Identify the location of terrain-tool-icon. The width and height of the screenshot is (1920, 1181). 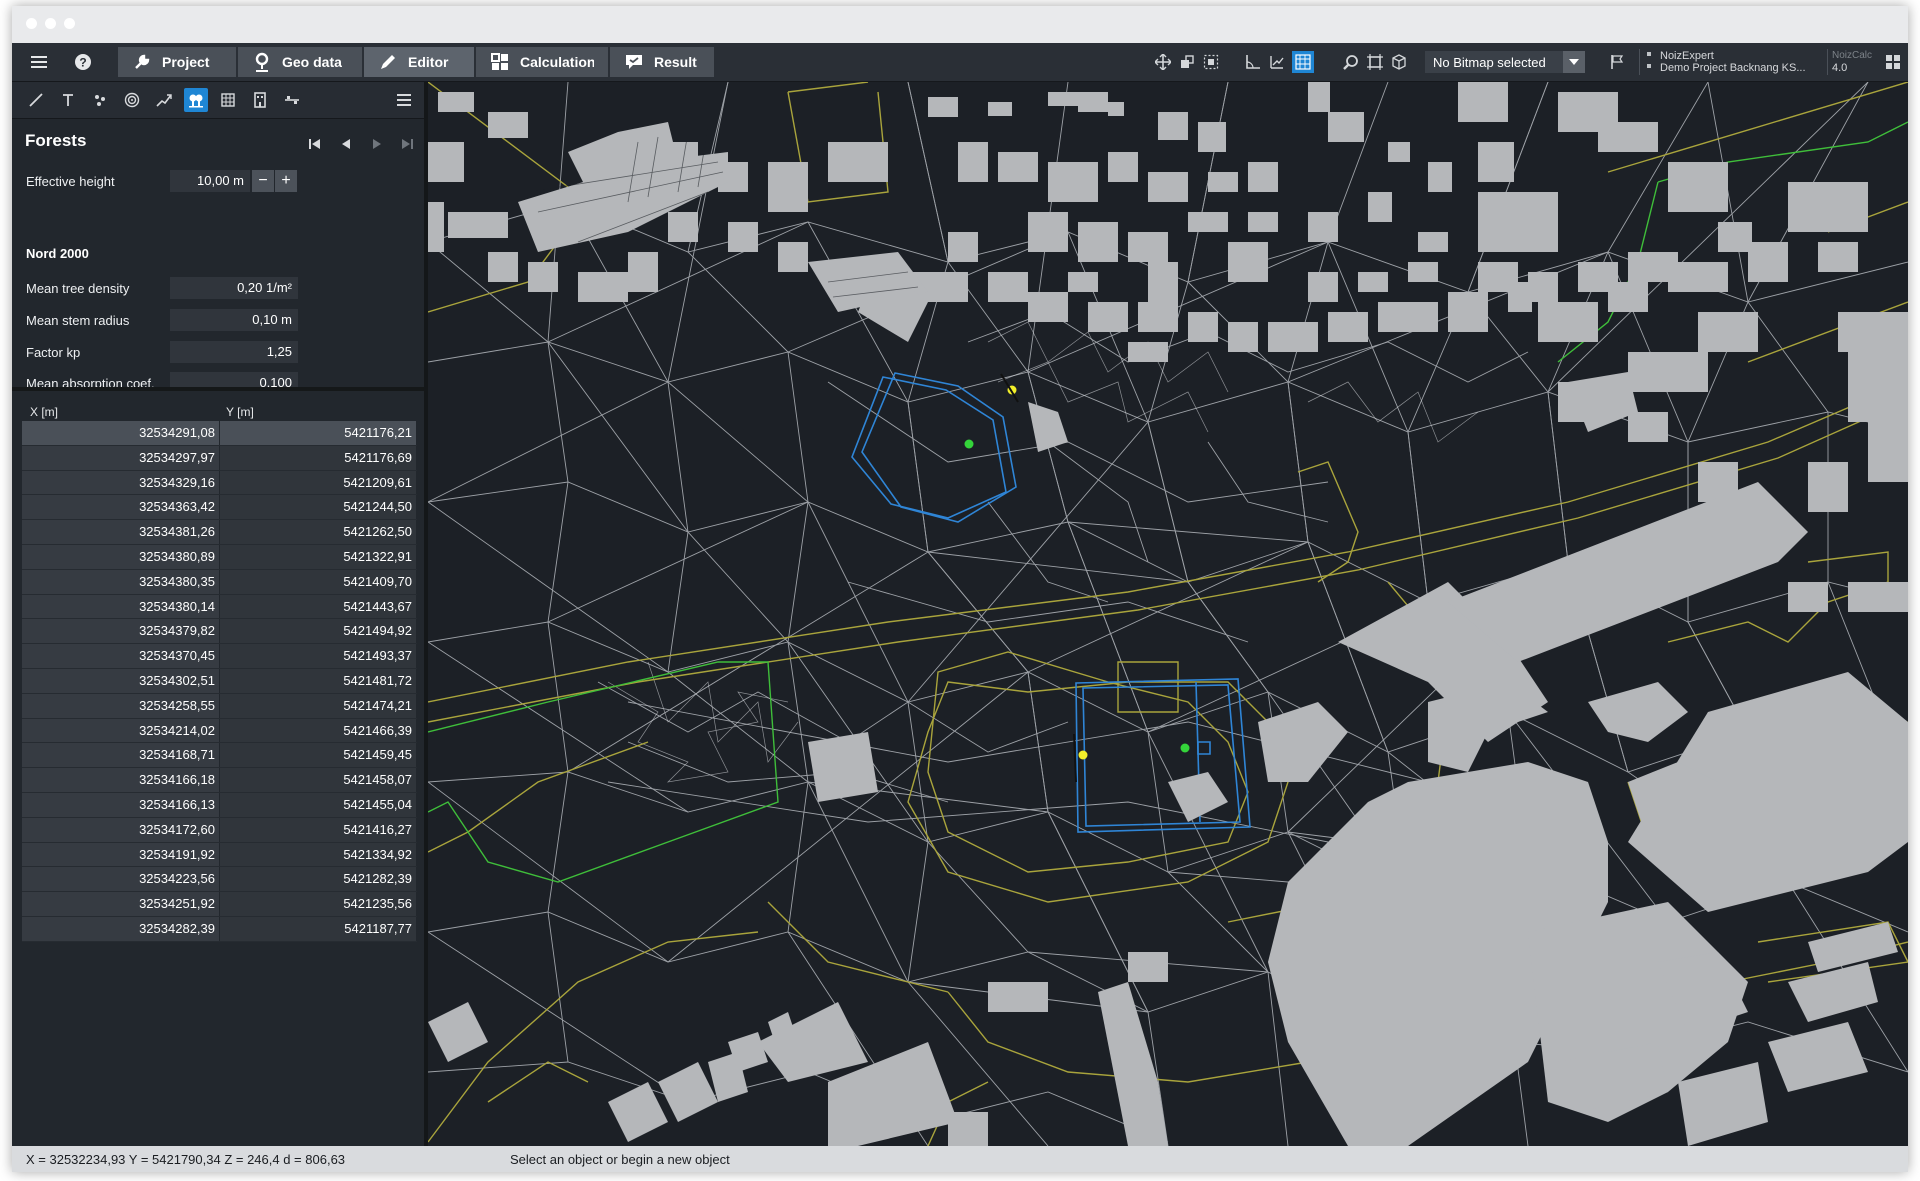
(164, 100).